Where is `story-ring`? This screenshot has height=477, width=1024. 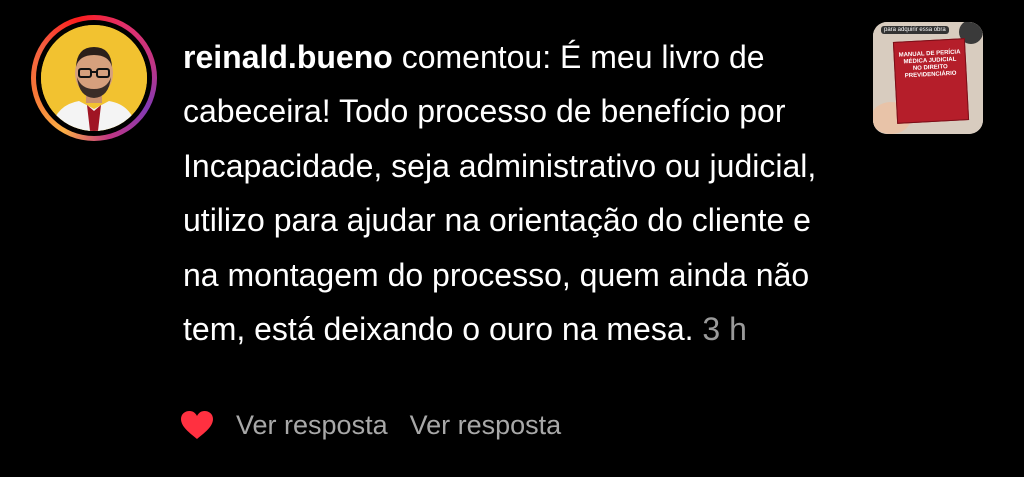
story-ring is located at coordinates (94, 78).